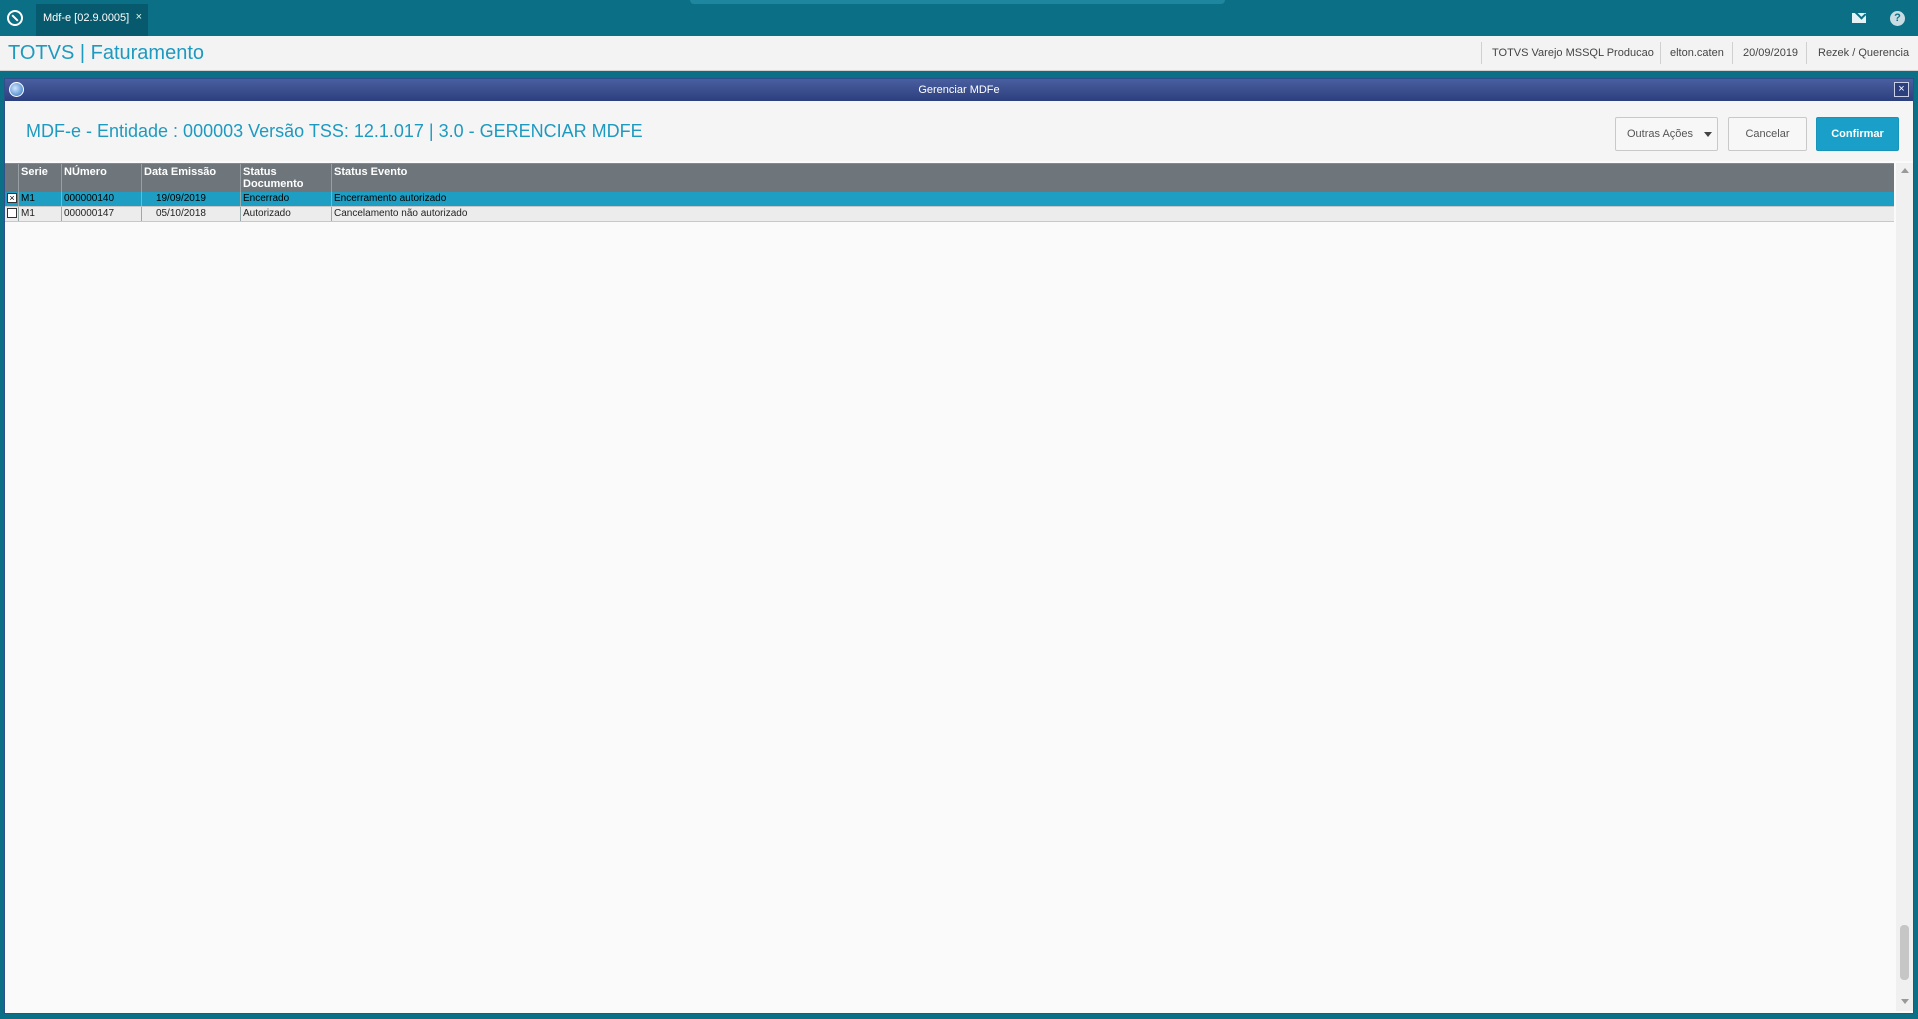  I want to click on cell-status-evento: Cancelamento não autorizado, so click(401, 213).